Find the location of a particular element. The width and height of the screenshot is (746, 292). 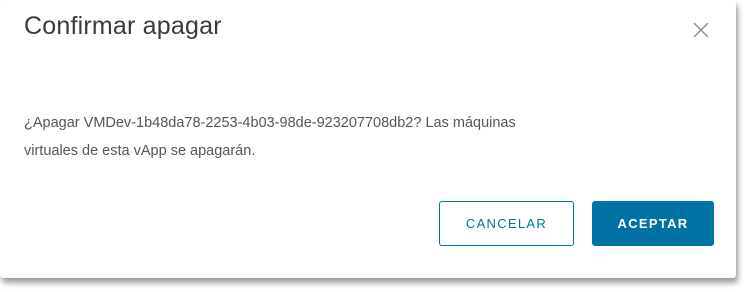

close-icon is located at coordinates (701, 30).